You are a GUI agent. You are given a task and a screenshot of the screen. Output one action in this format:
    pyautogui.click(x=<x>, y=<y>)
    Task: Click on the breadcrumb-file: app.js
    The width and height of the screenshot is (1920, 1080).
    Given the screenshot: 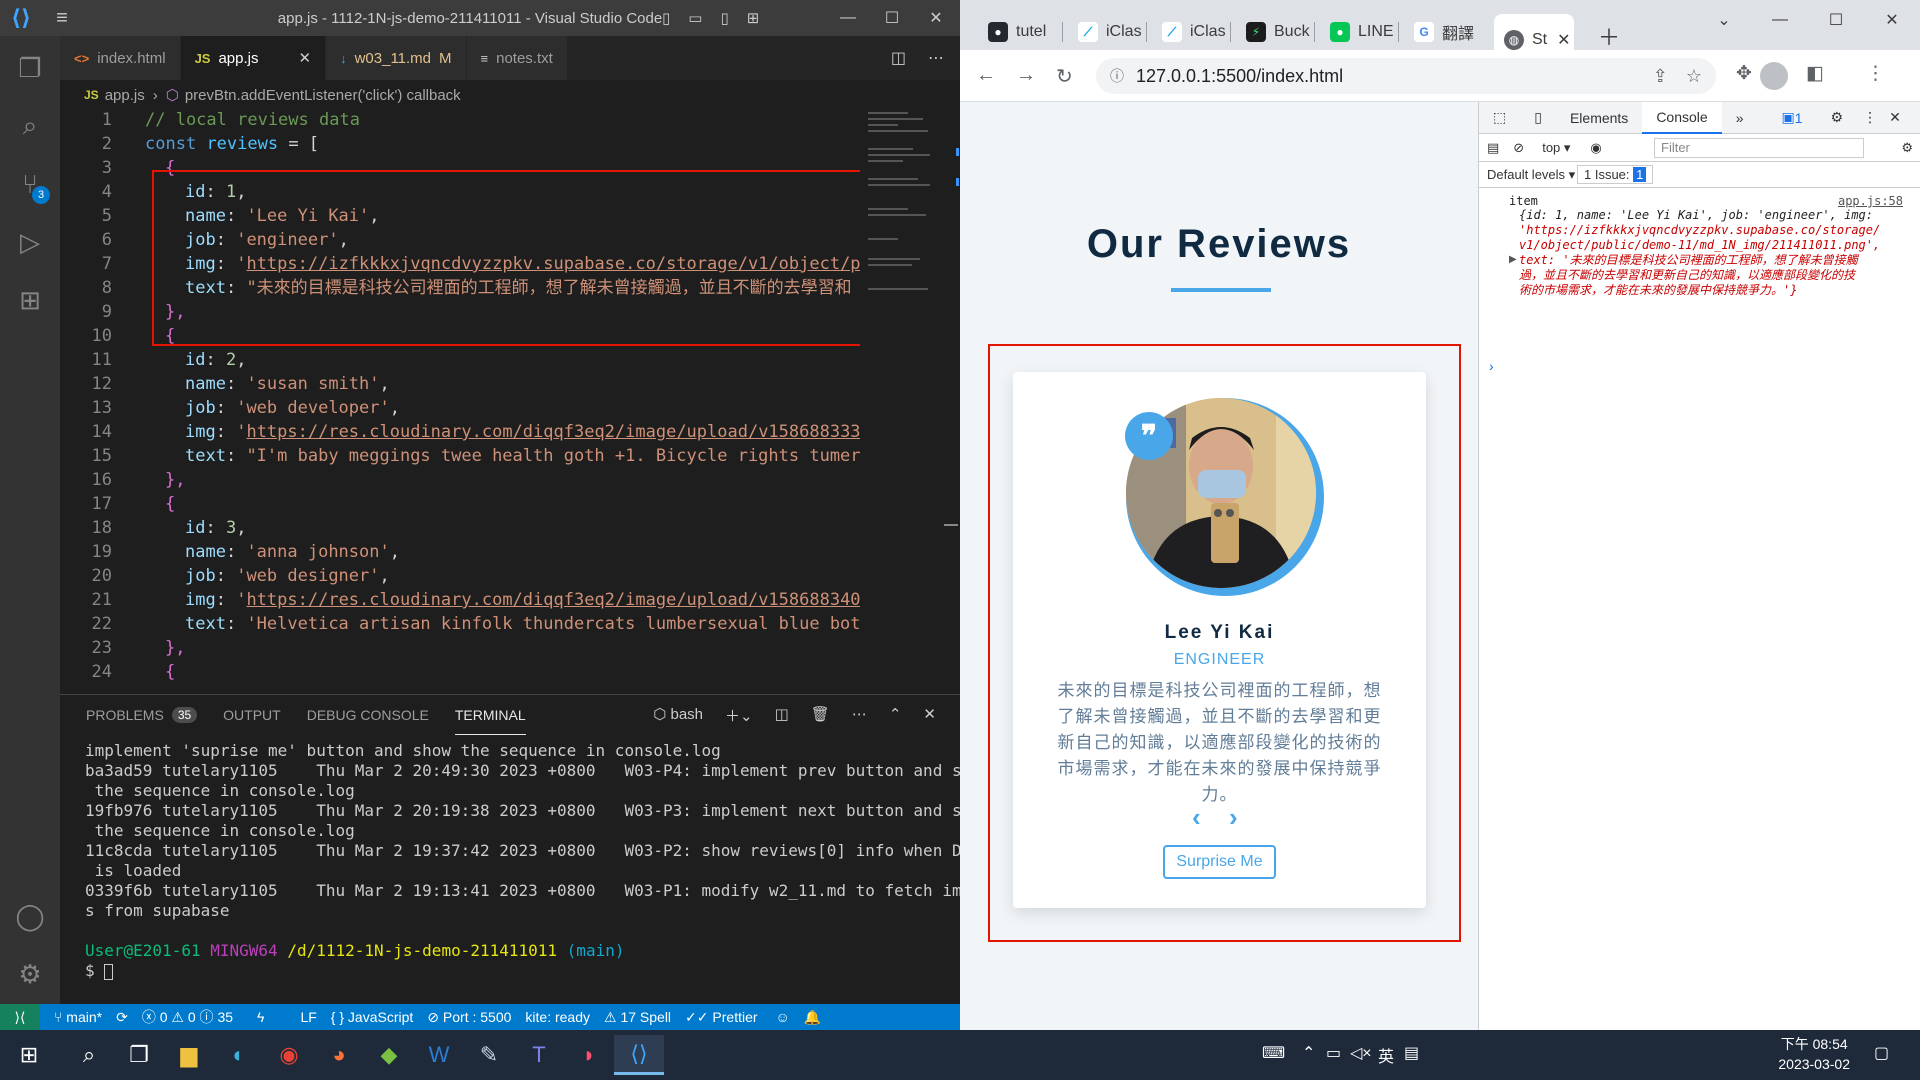 What is the action you would take?
    pyautogui.click(x=125, y=95)
    